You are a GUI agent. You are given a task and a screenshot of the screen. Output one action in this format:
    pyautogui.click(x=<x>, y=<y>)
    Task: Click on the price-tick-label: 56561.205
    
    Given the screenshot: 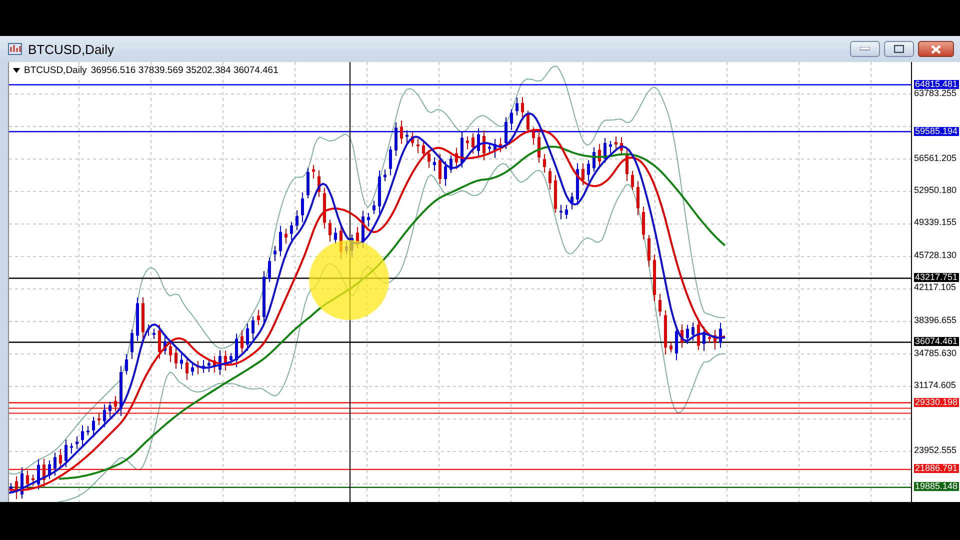 What is the action you would take?
    pyautogui.click(x=935, y=158)
    